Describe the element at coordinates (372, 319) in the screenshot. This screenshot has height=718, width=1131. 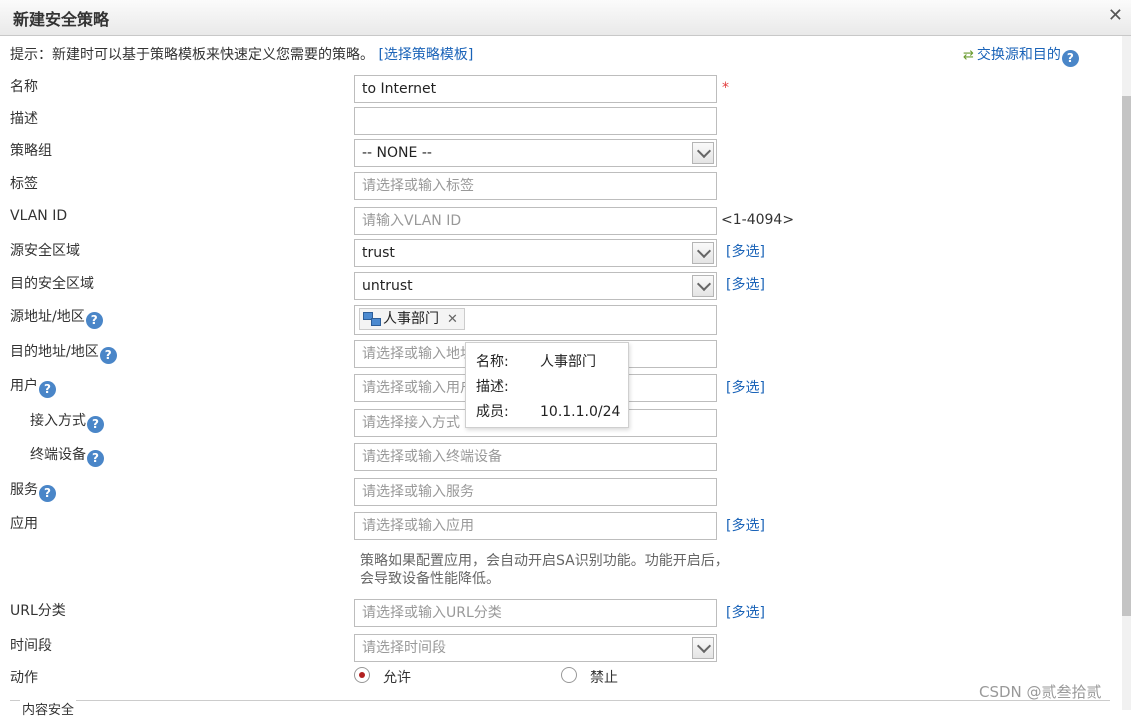
I see `network-icon` at that location.